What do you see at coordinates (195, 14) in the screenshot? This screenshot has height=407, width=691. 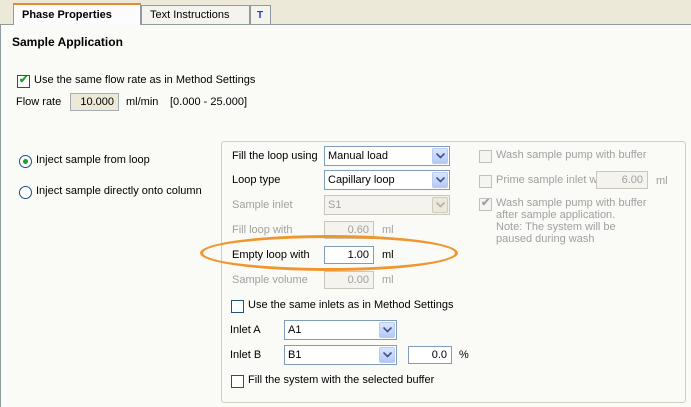 I see `tab-text-instructions: Text Instructions` at bounding box center [195, 14].